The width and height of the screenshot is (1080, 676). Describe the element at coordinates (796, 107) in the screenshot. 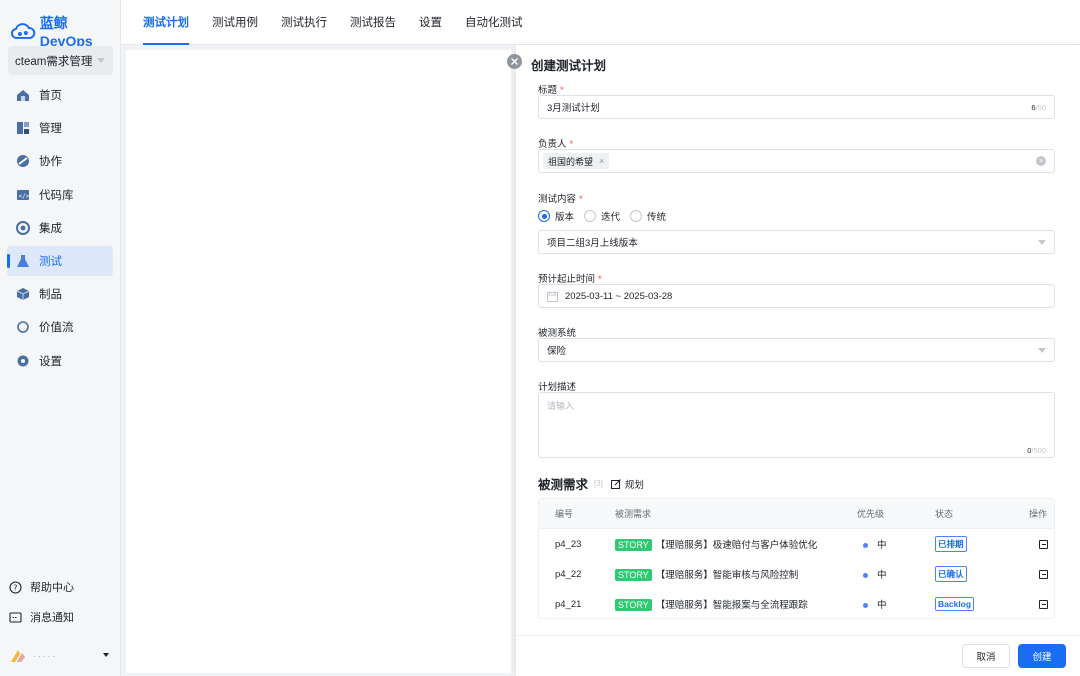

I see `title-input: 3月测试计划 6/50` at that location.